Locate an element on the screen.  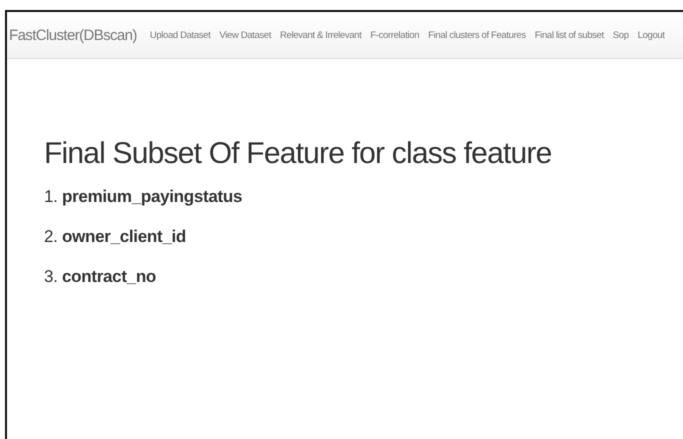
page-heading: Final Subset Of Feature for class feature is located at coordinates (298, 154).